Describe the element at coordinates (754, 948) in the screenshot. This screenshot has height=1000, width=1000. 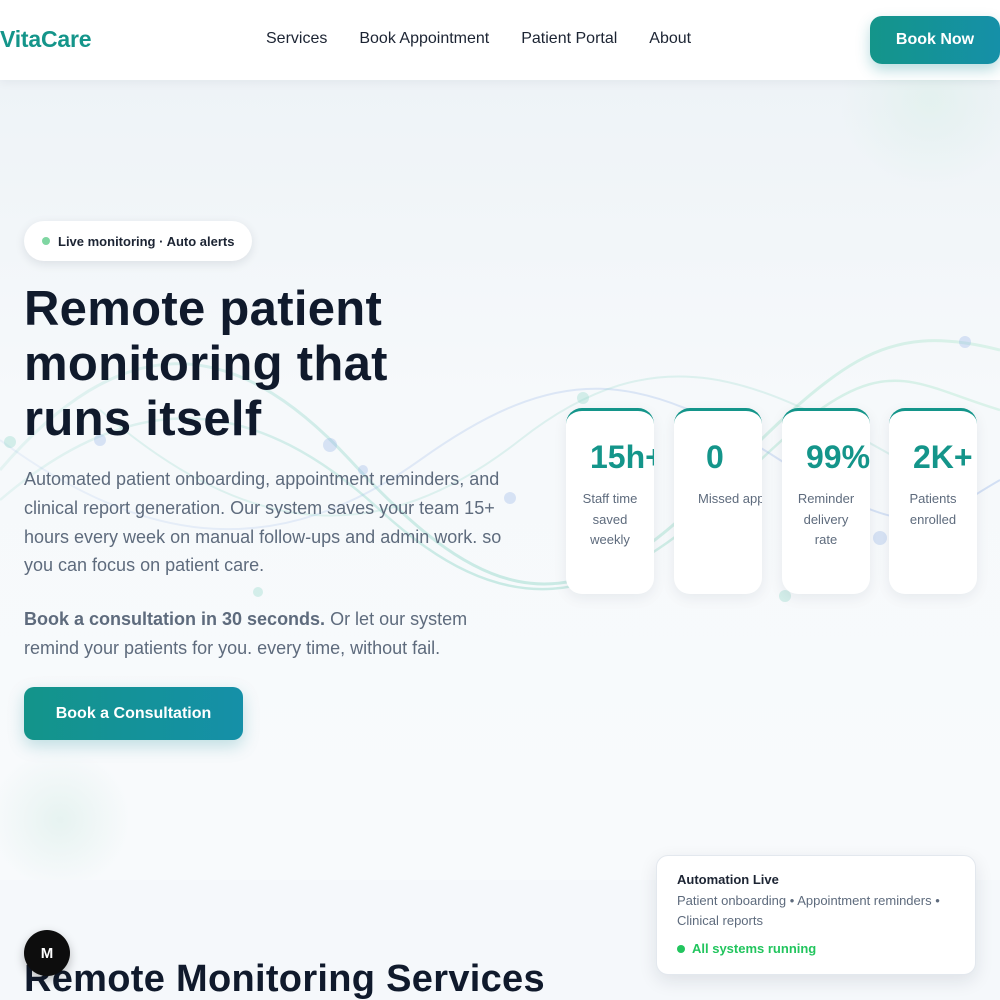
I see `status-text: All systems running` at that location.